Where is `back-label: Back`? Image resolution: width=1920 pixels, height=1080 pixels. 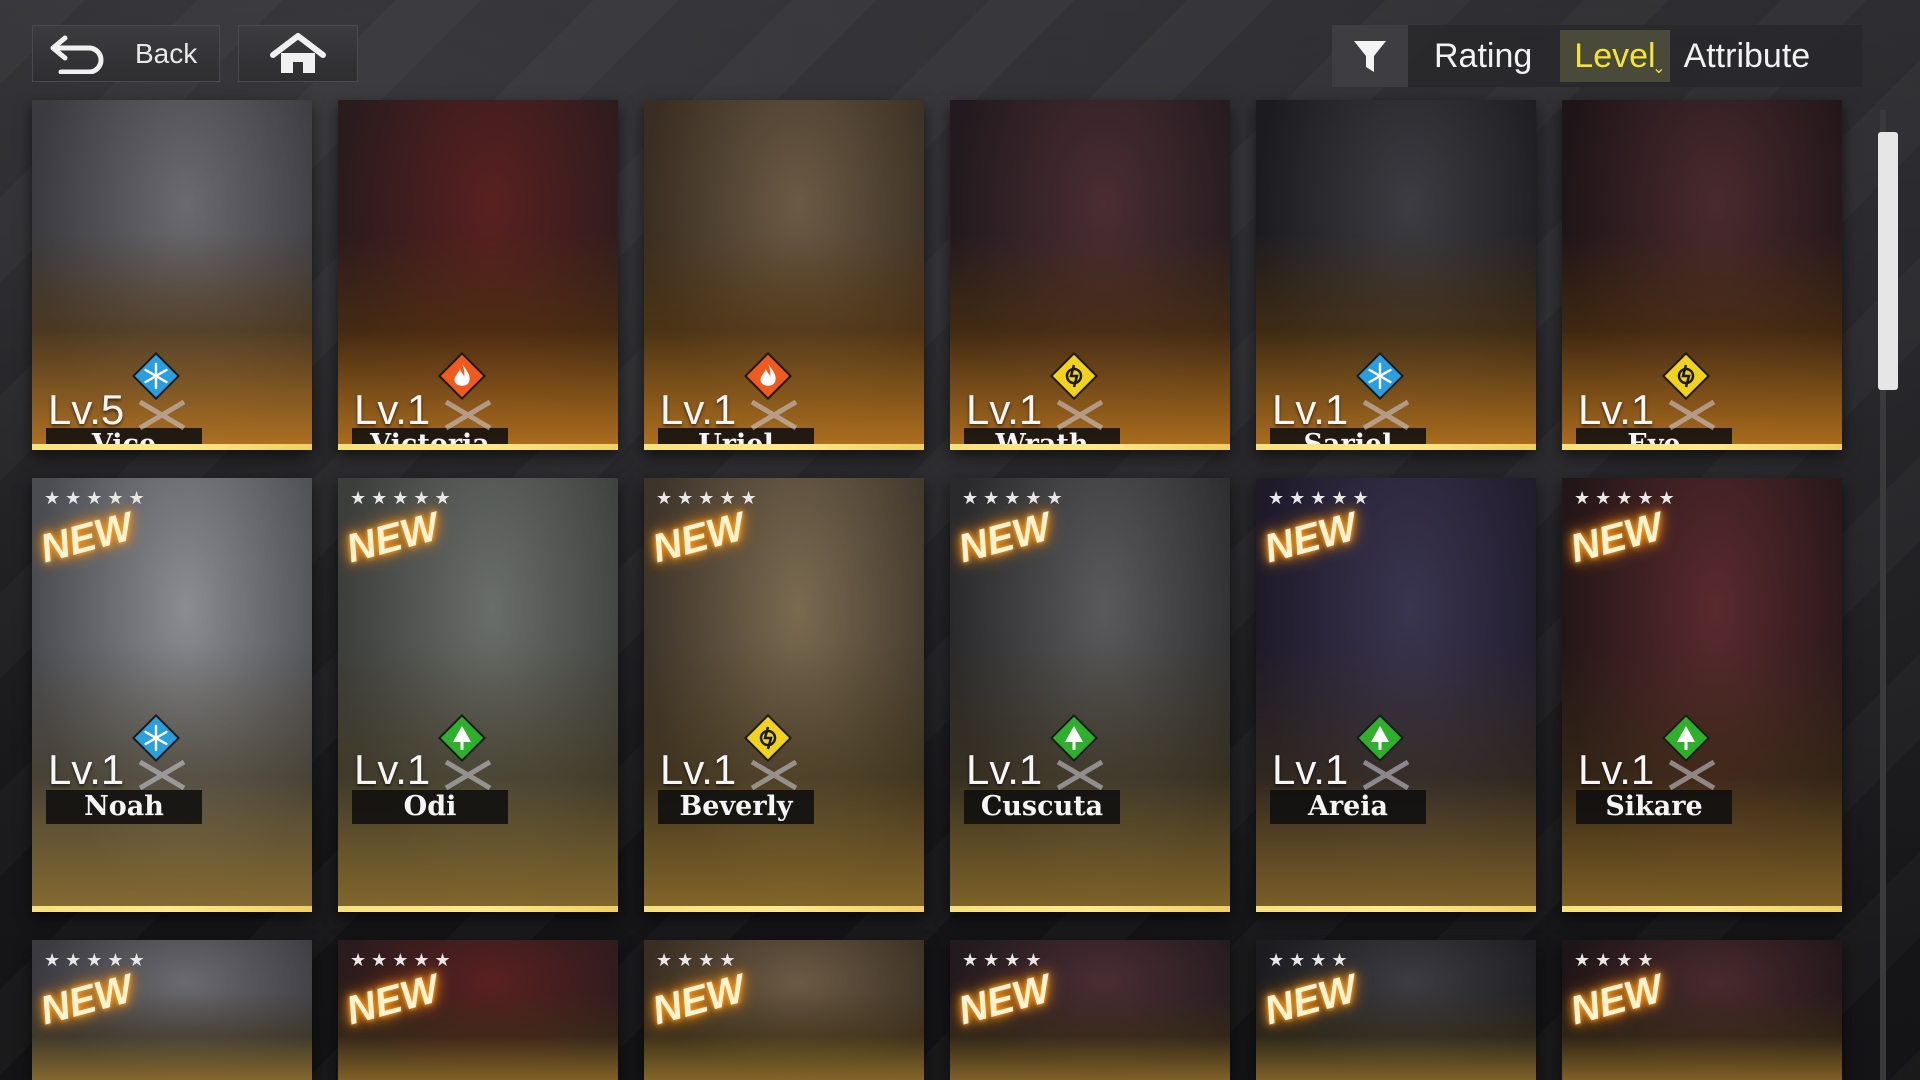 back-label: Back is located at coordinates (166, 53).